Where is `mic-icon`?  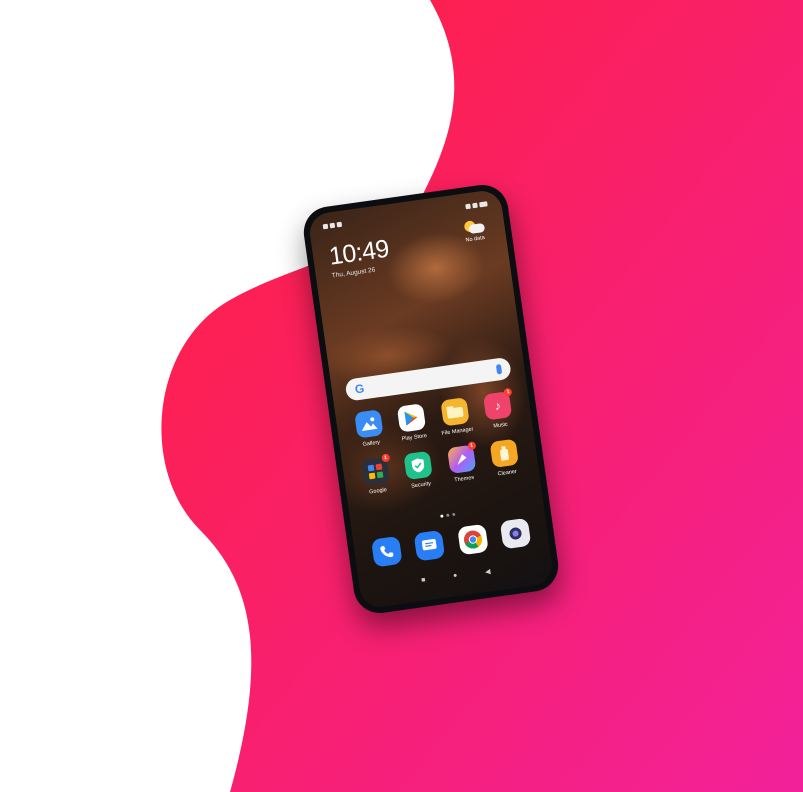 mic-icon is located at coordinates (499, 369).